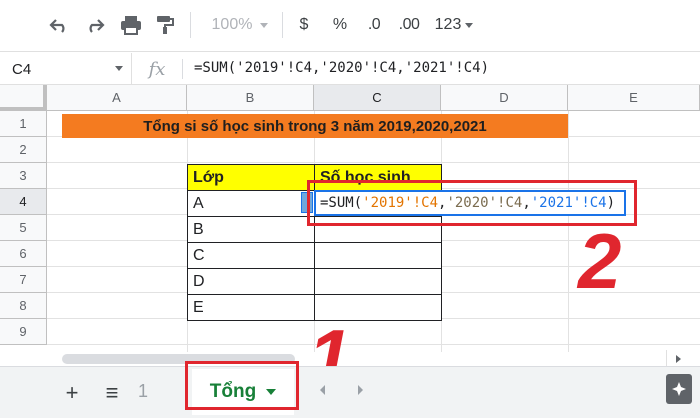  I want to click on column-header-d: D, so click(504, 98).